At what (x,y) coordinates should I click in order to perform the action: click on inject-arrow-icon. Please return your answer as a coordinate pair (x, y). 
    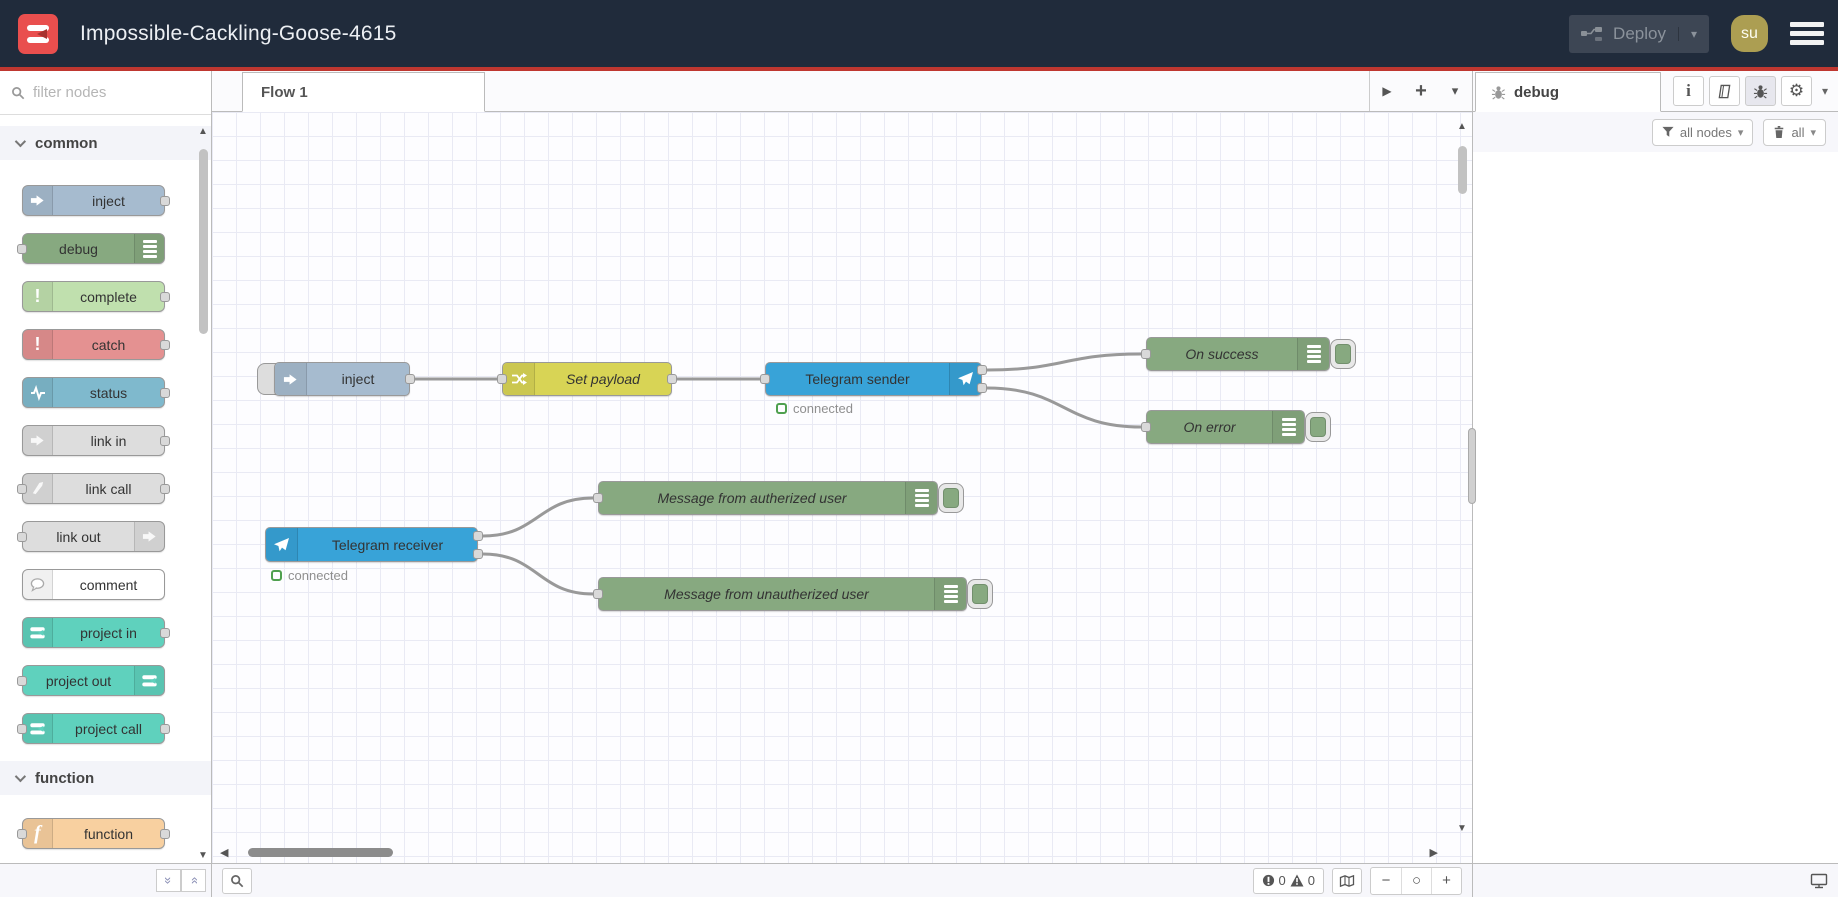
    Looking at the image, I should click on (291, 379).